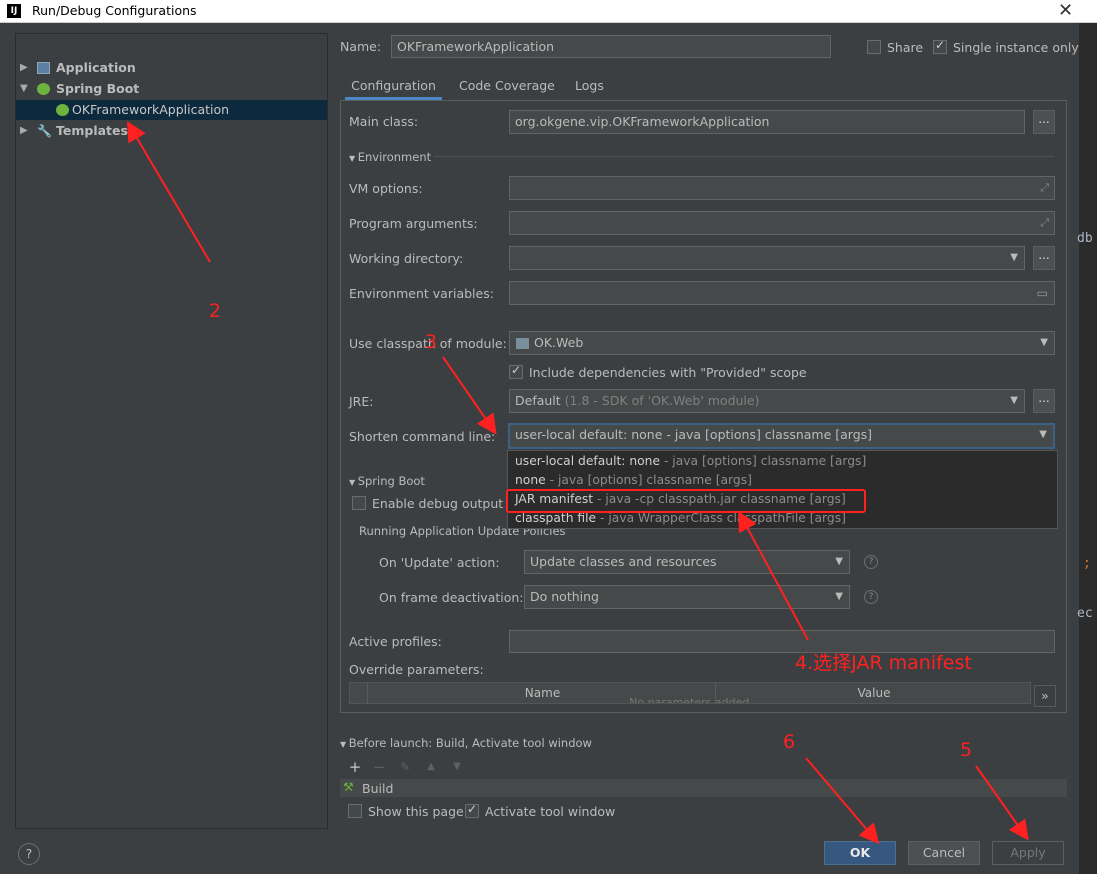 Image resolution: width=1097 pixels, height=874 pixels. I want to click on annotation-4: 4.选择JAR manifest, so click(883, 663).